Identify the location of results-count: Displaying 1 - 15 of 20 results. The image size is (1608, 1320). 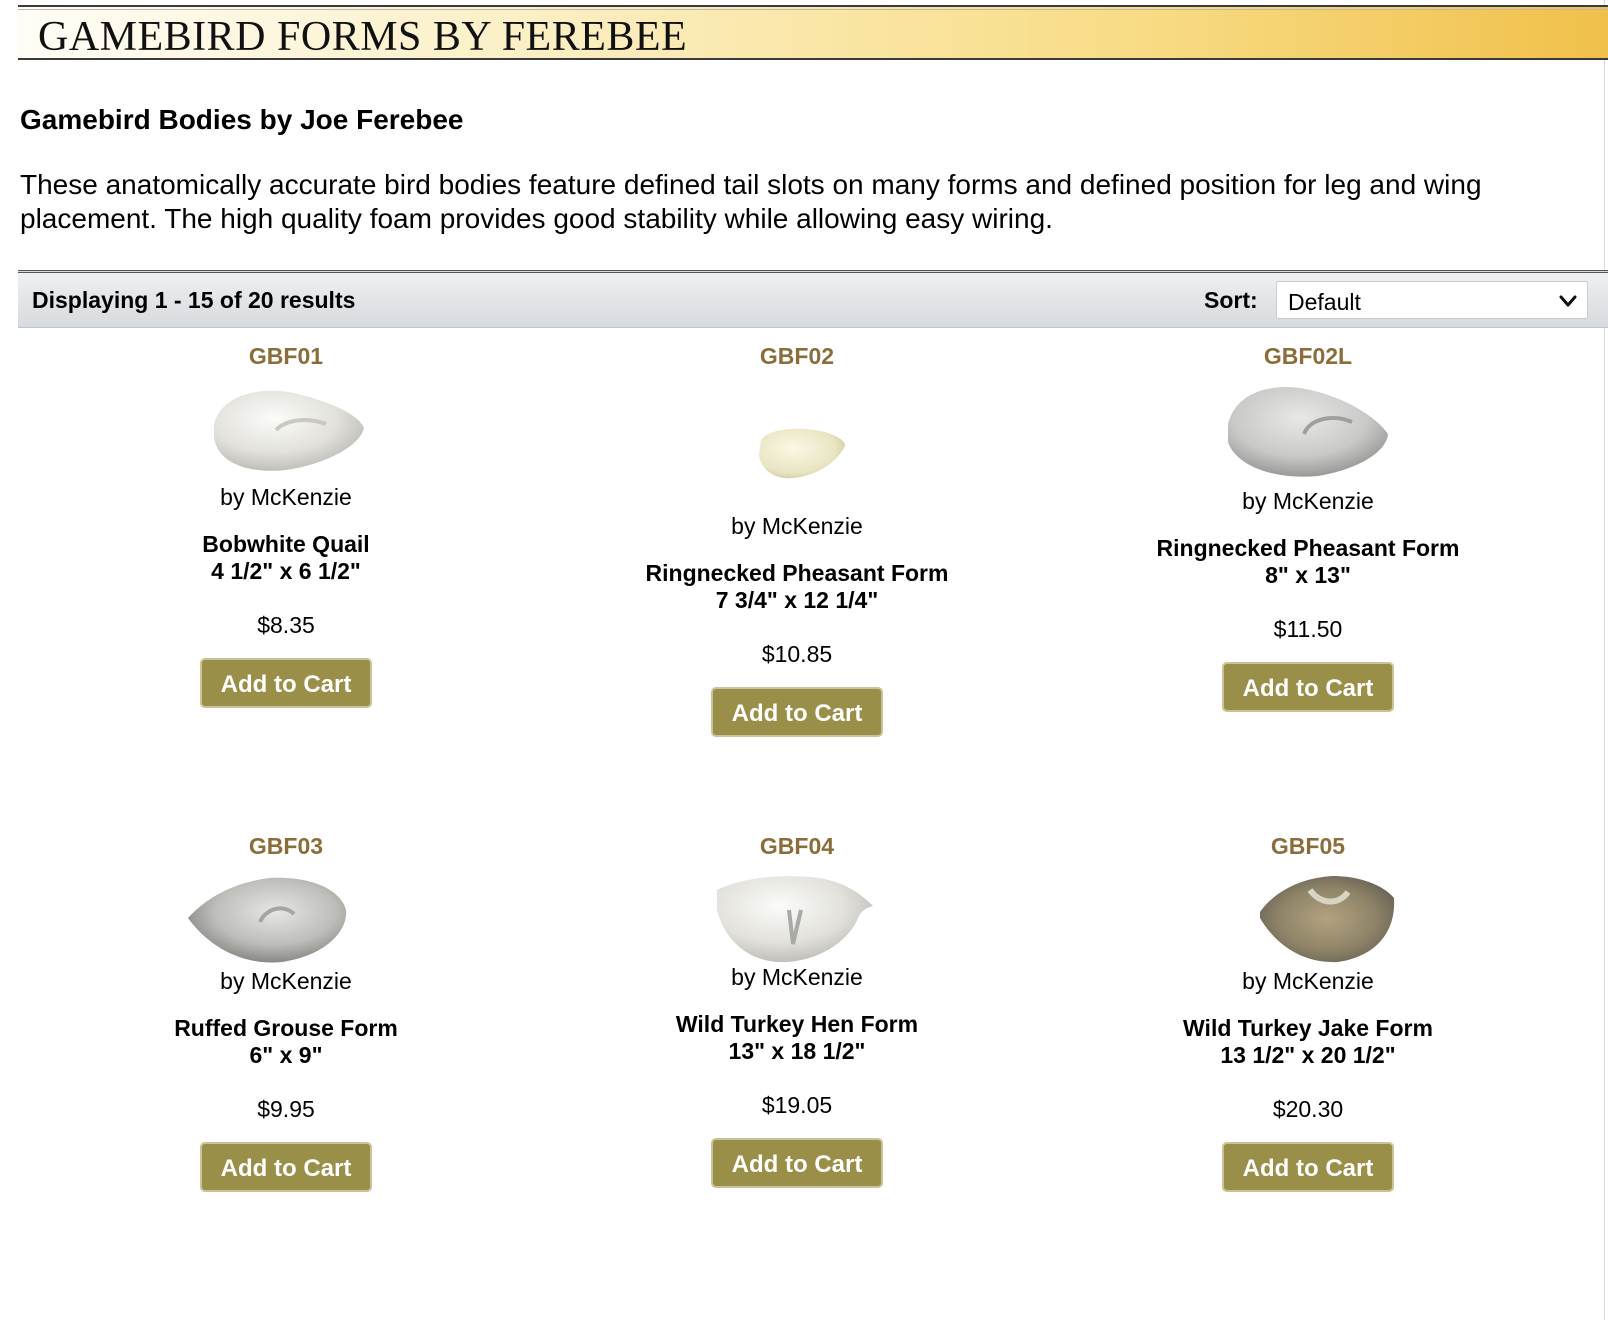
(194, 300).